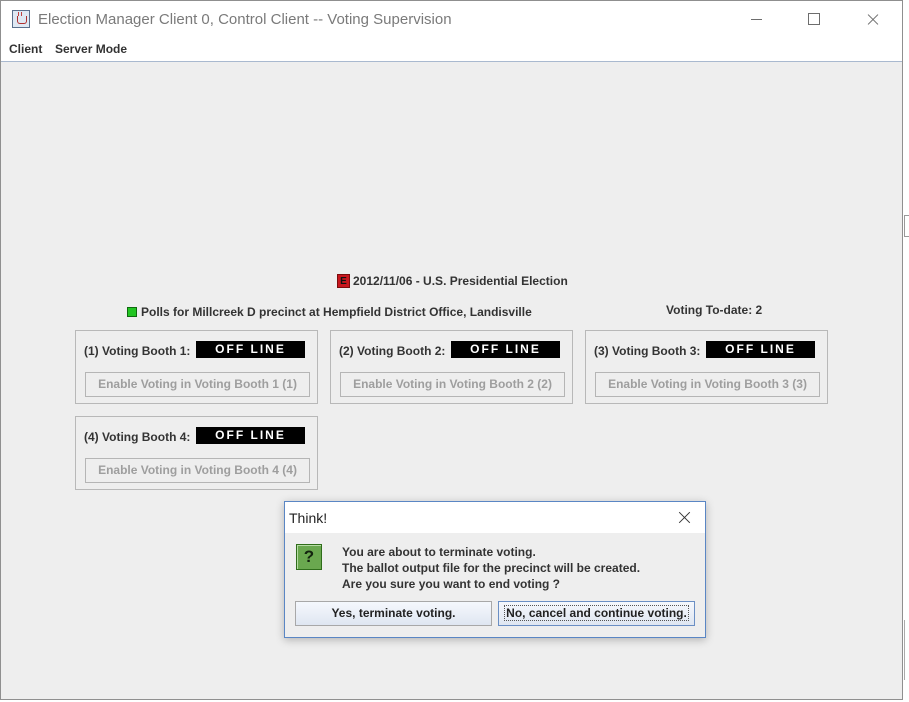 This screenshot has height=702, width=909. What do you see at coordinates (132, 311) in the screenshot?
I see `polls-open-indicator-icon` at bounding box center [132, 311].